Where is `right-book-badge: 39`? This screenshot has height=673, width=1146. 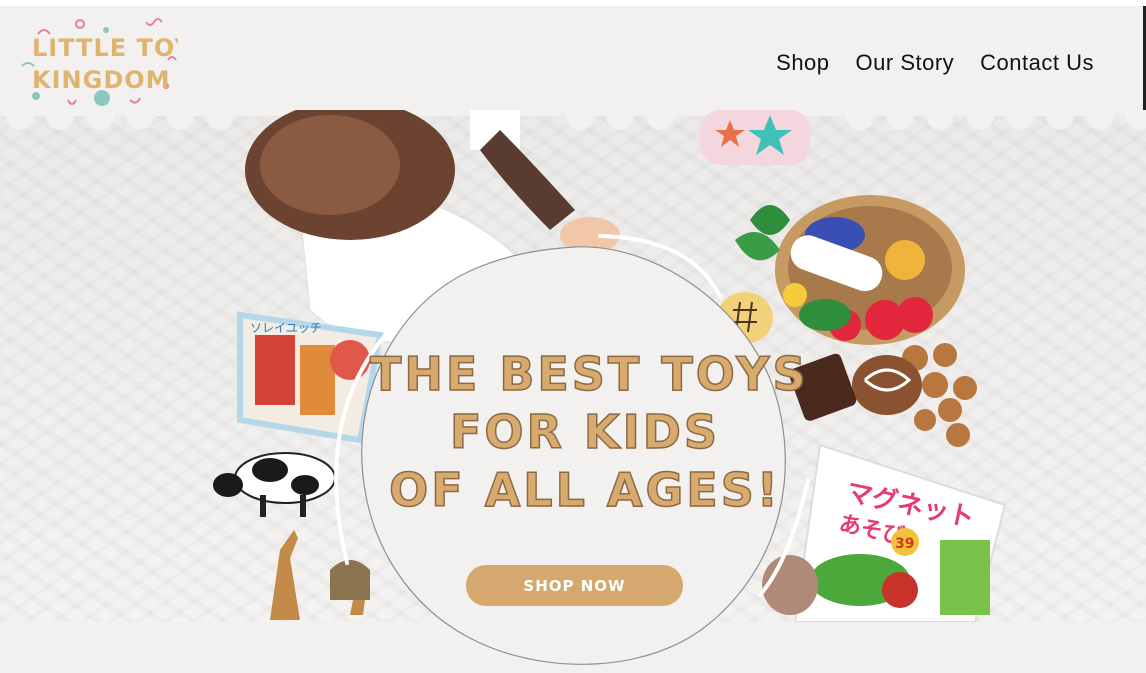 right-book-badge: 39 is located at coordinates (904, 544).